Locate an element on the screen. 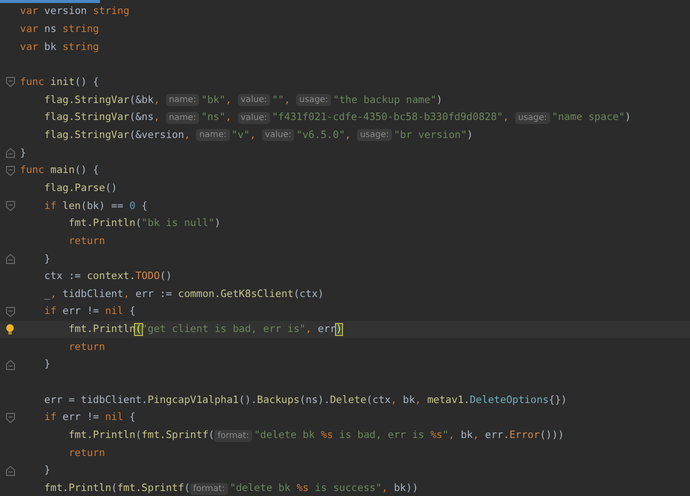  code-text: "v", is located at coordinates (244, 135).